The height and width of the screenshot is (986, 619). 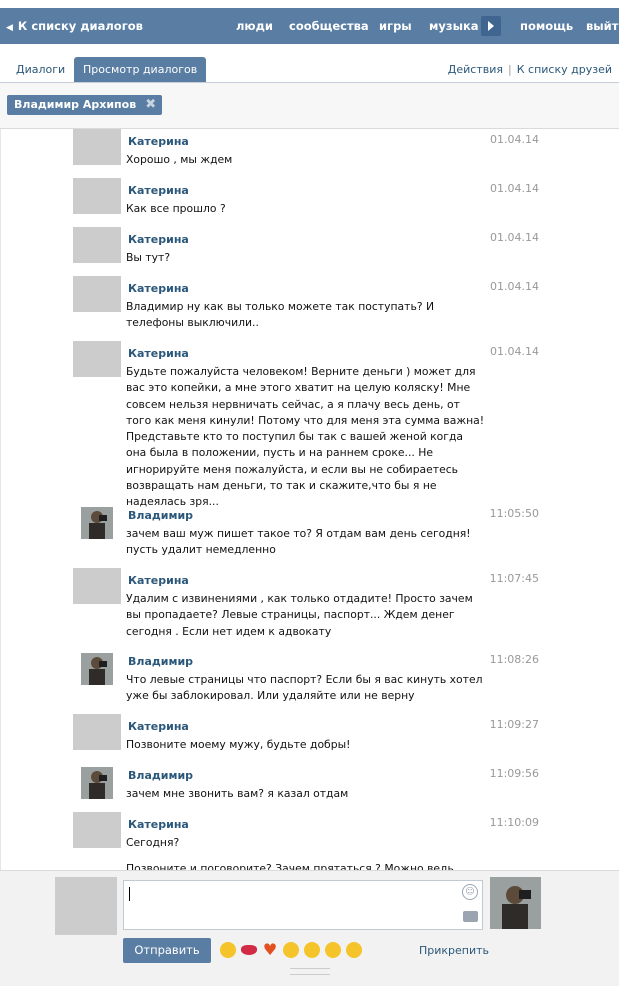 What do you see at coordinates (333, 950) in the screenshot?
I see `relieved-face-icon` at bounding box center [333, 950].